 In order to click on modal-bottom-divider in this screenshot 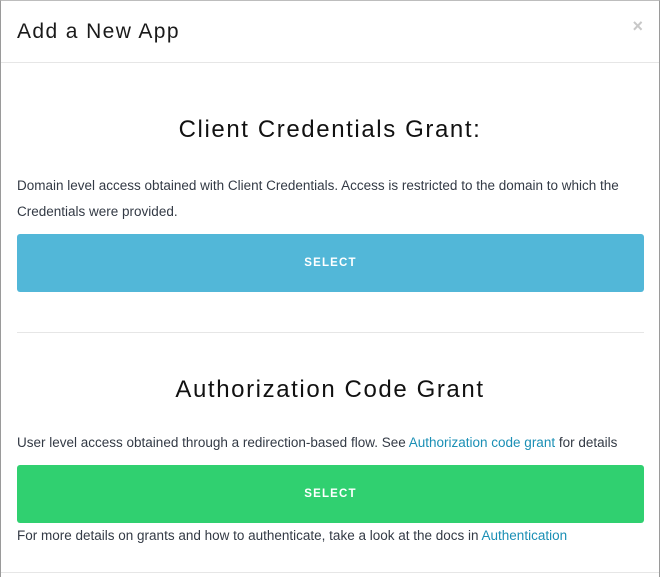, I will do `click(330, 572)`.